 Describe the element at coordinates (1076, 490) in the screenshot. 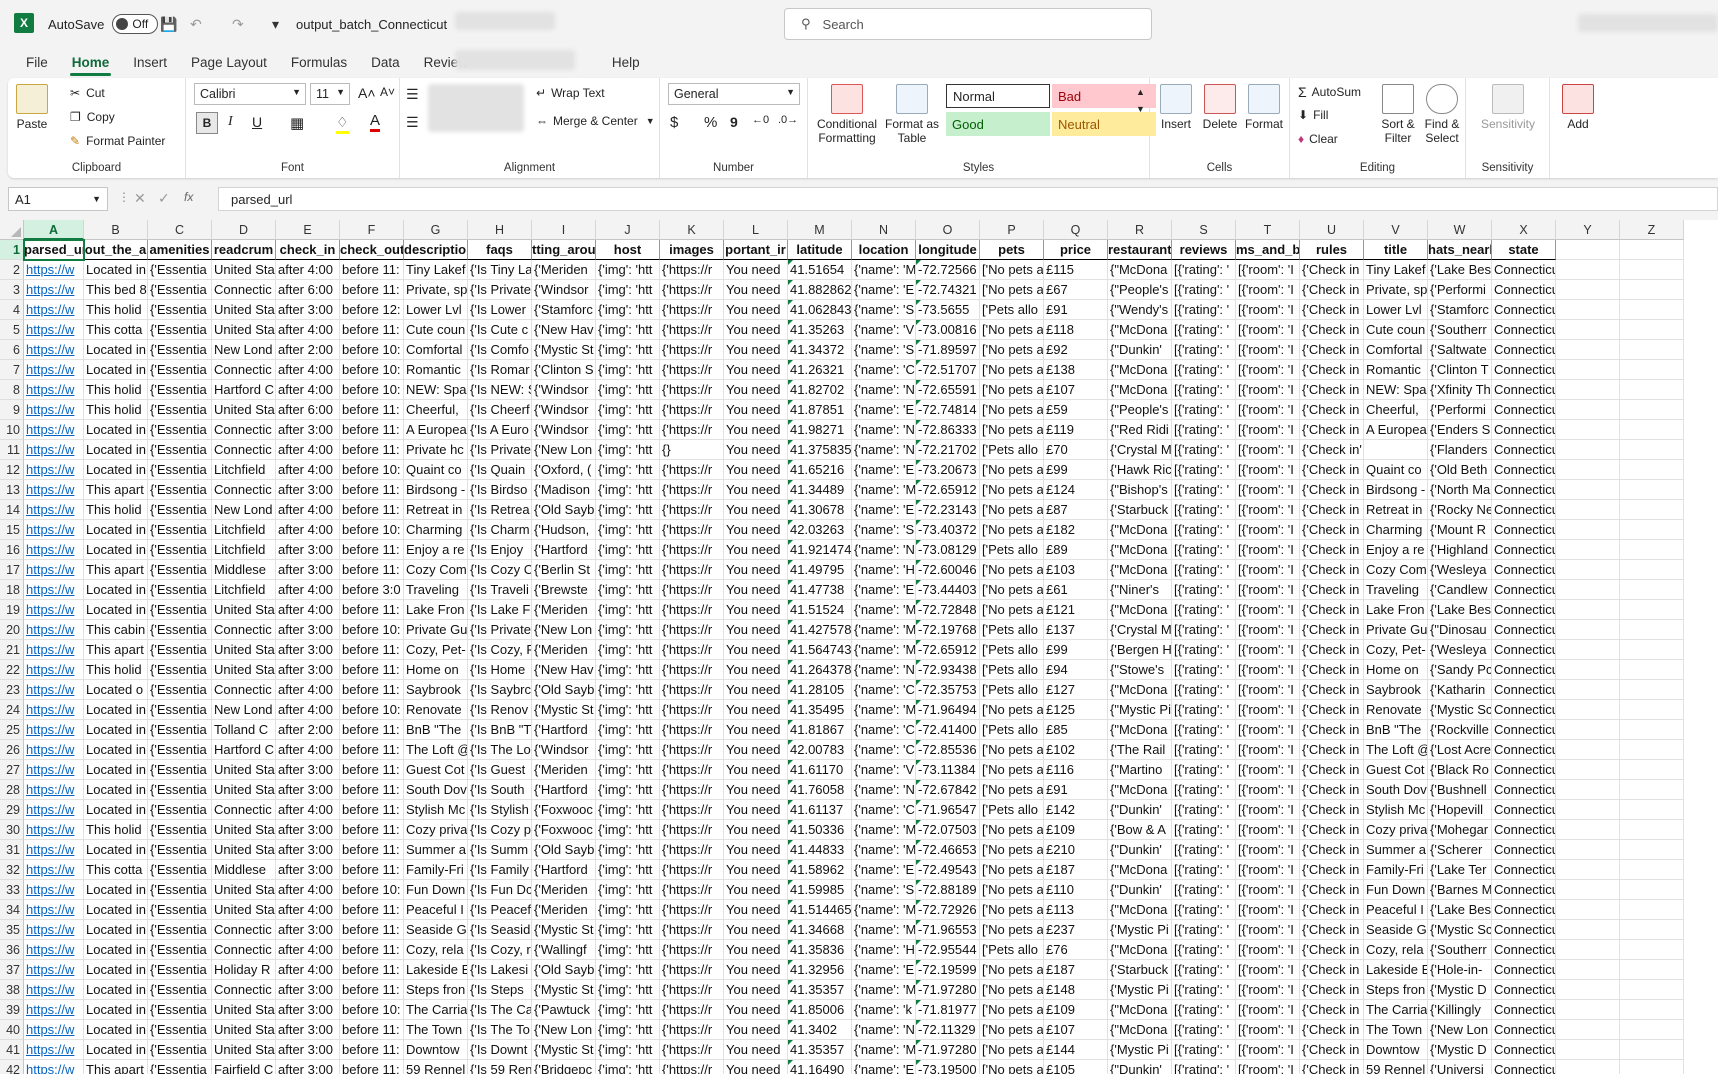

I see `table-cell: £124` at that location.